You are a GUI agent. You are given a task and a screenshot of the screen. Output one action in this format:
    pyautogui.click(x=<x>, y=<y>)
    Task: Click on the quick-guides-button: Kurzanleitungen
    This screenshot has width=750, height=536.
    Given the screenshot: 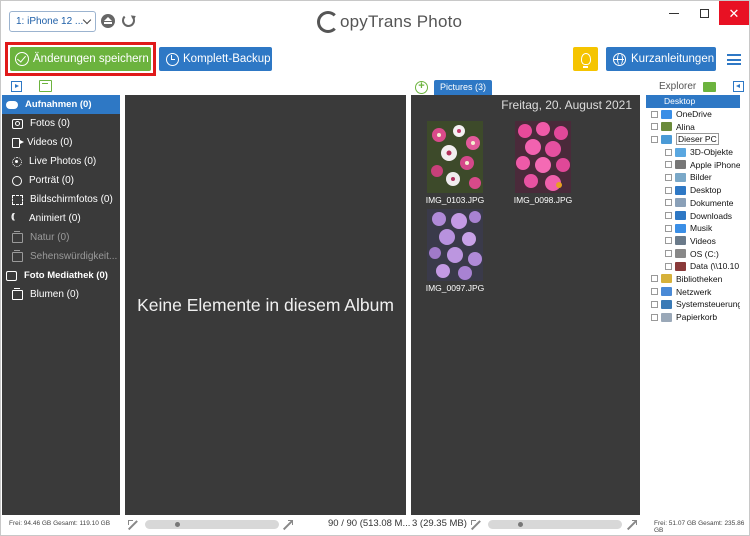 What is the action you would take?
    pyautogui.click(x=661, y=59)
    